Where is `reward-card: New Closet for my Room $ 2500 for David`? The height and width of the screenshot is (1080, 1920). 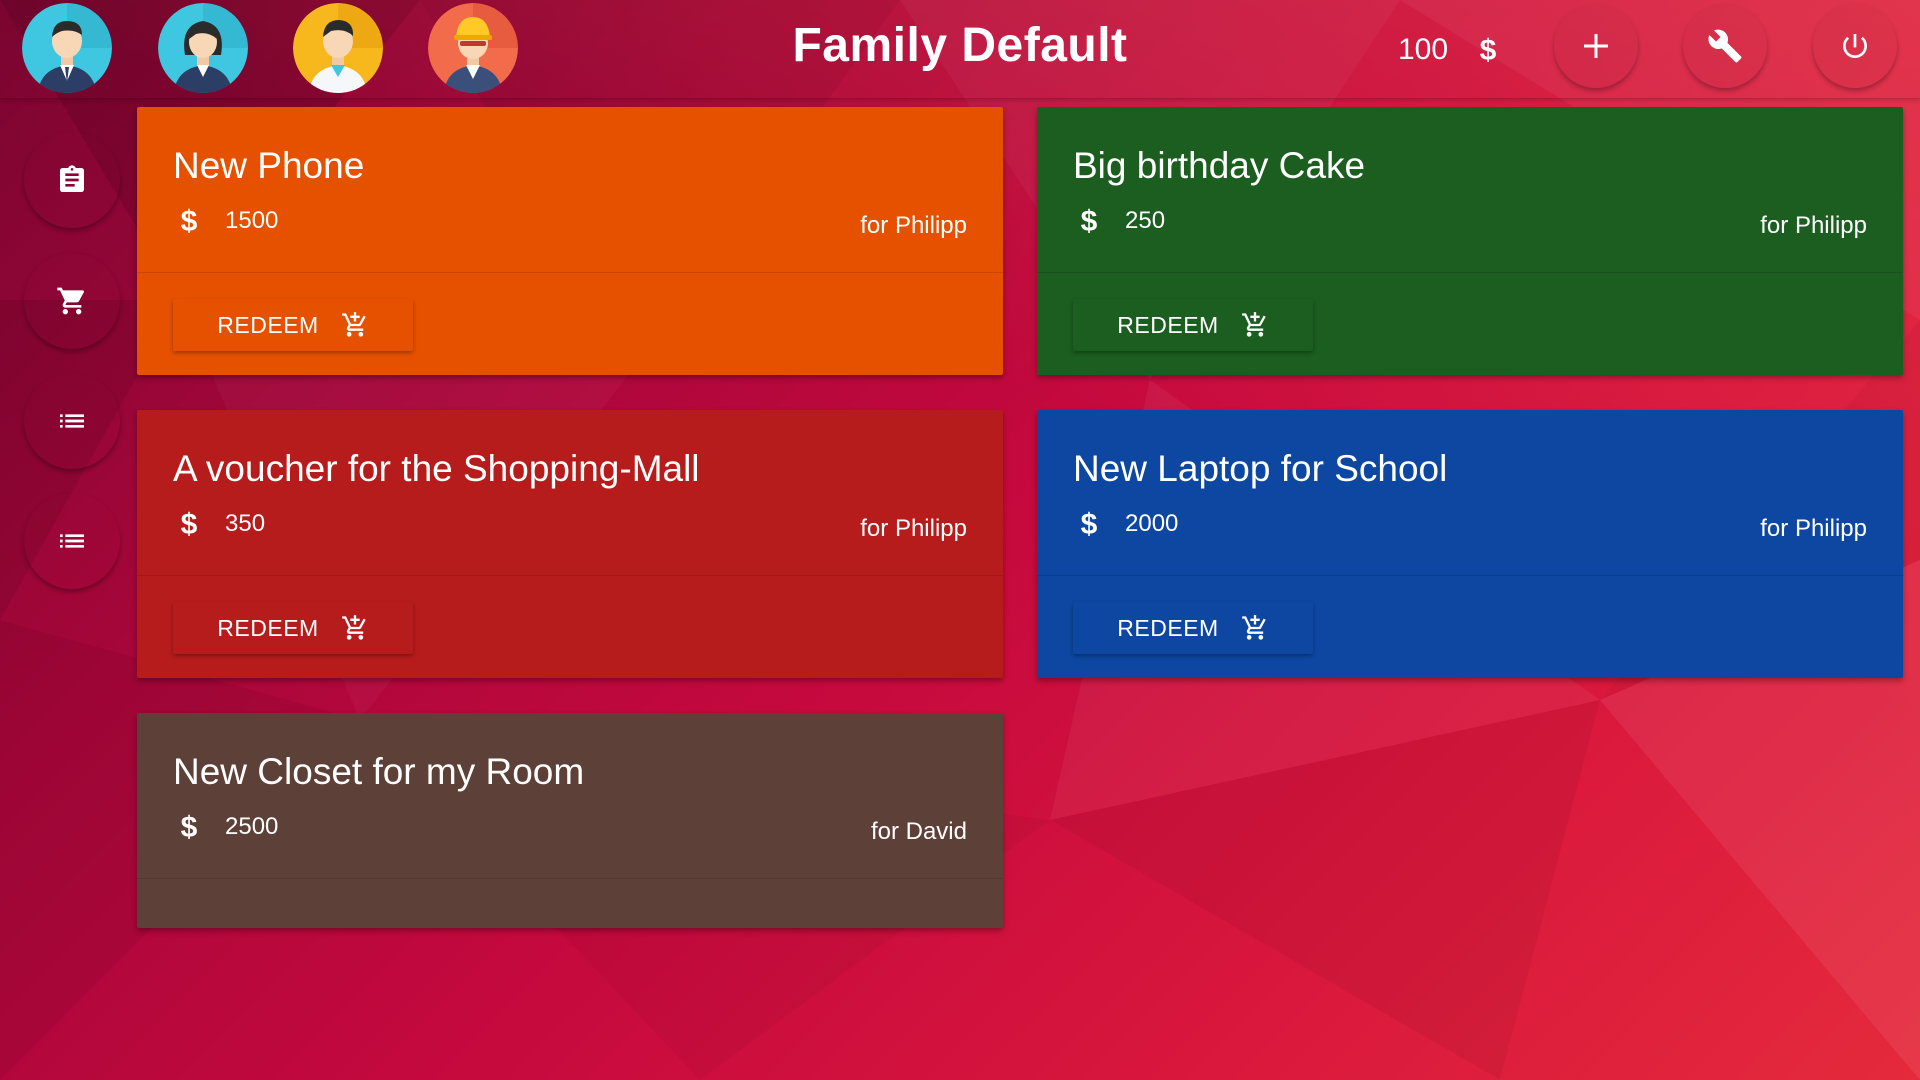 reward-card: New Closet for my Room $ 2500 for David is located at coordinates (570, 820).